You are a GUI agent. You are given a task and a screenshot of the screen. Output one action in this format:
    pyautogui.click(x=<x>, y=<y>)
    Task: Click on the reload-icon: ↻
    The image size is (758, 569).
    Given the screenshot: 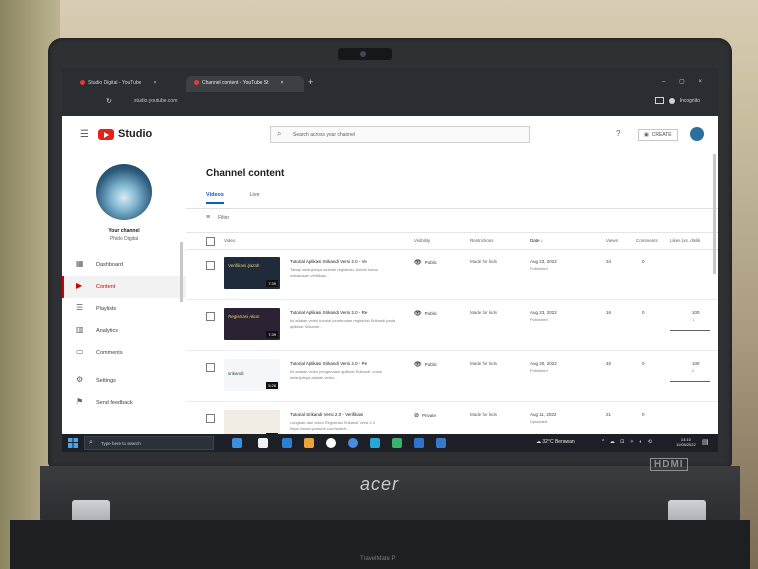 What is the action you would take?
    pyautogui.click(x=109, y=101)
    